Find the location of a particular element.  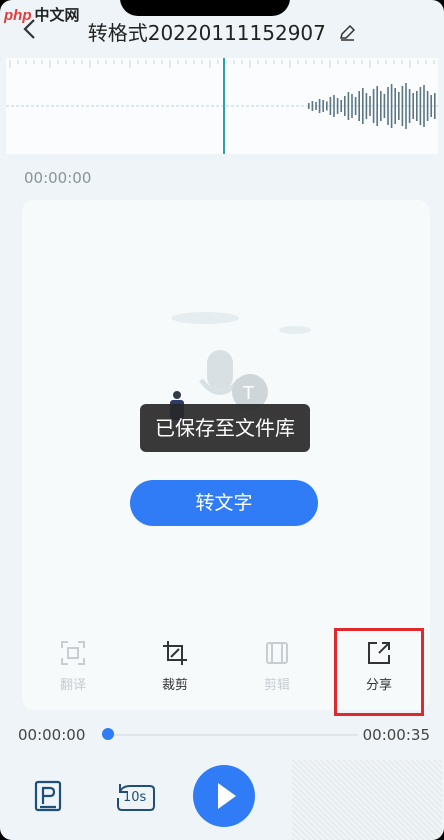

waveform-graphic is located at coordinates (222, 106).